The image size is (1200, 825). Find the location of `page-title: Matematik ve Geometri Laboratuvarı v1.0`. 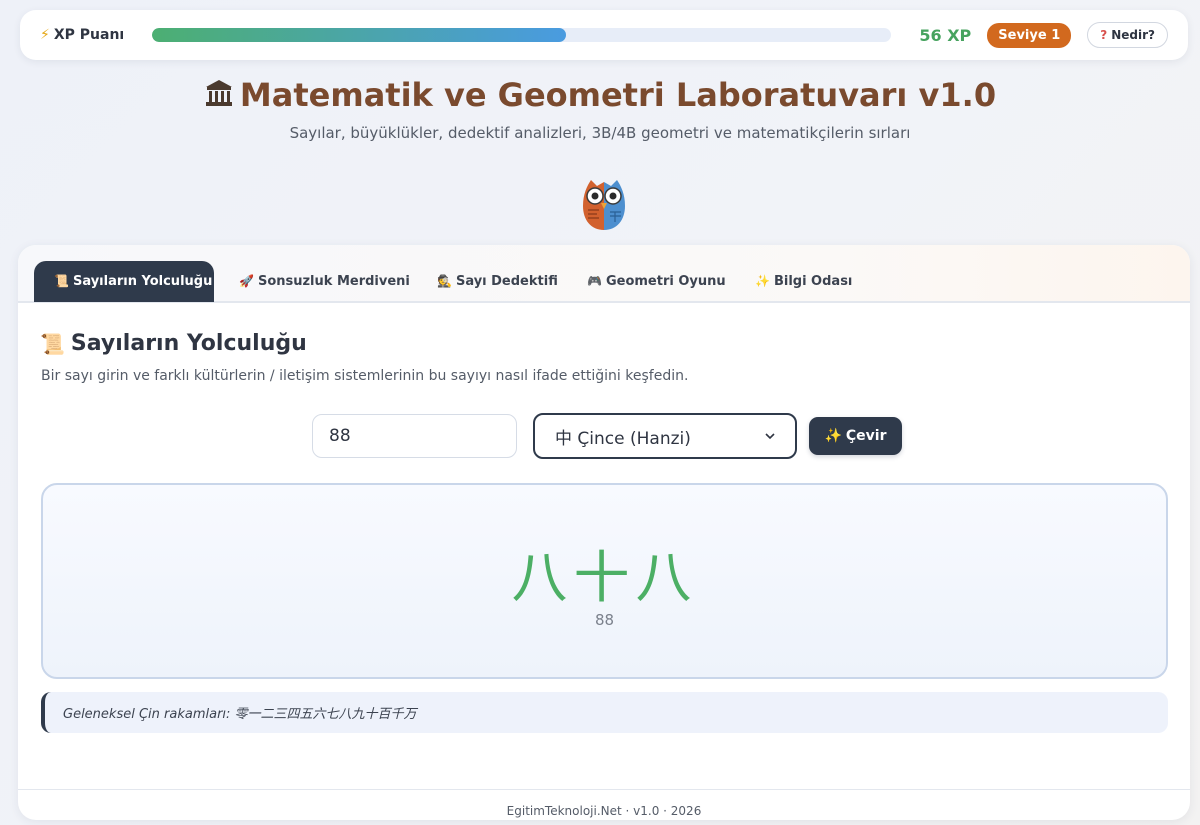

page-title: Matematik ve Geometri Laboratuvarı v1.0 is located at coordinates (600, 95).